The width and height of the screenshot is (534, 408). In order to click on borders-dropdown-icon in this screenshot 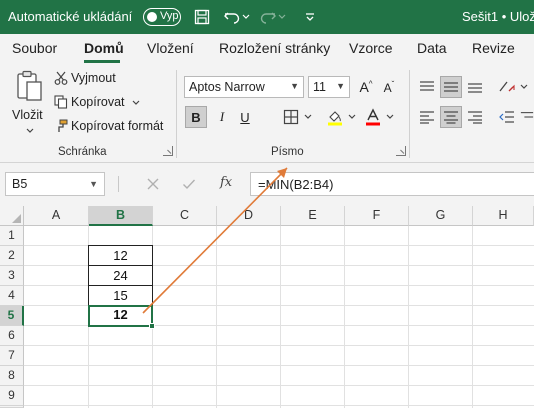, I will do `click(308, 117)`.